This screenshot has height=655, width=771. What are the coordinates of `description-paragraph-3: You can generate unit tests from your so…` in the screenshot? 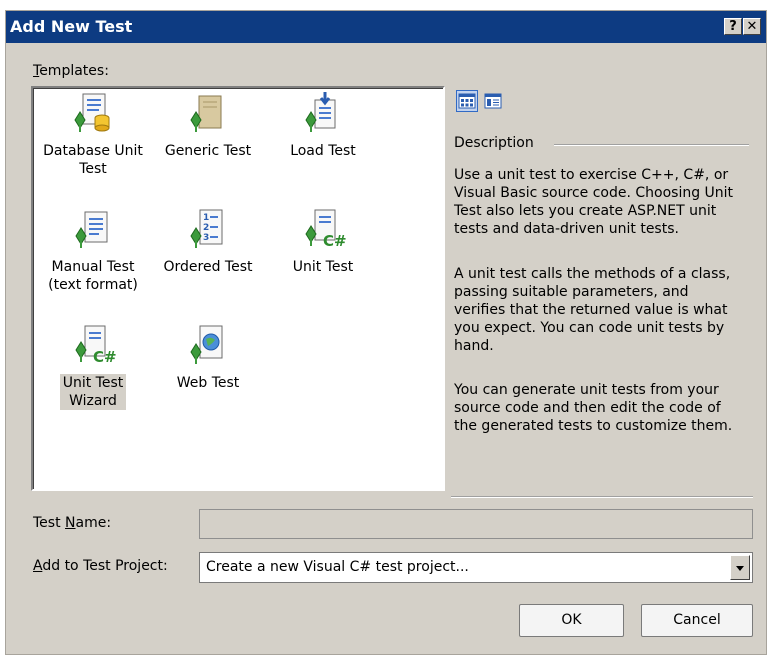 It's located at (606, 408).